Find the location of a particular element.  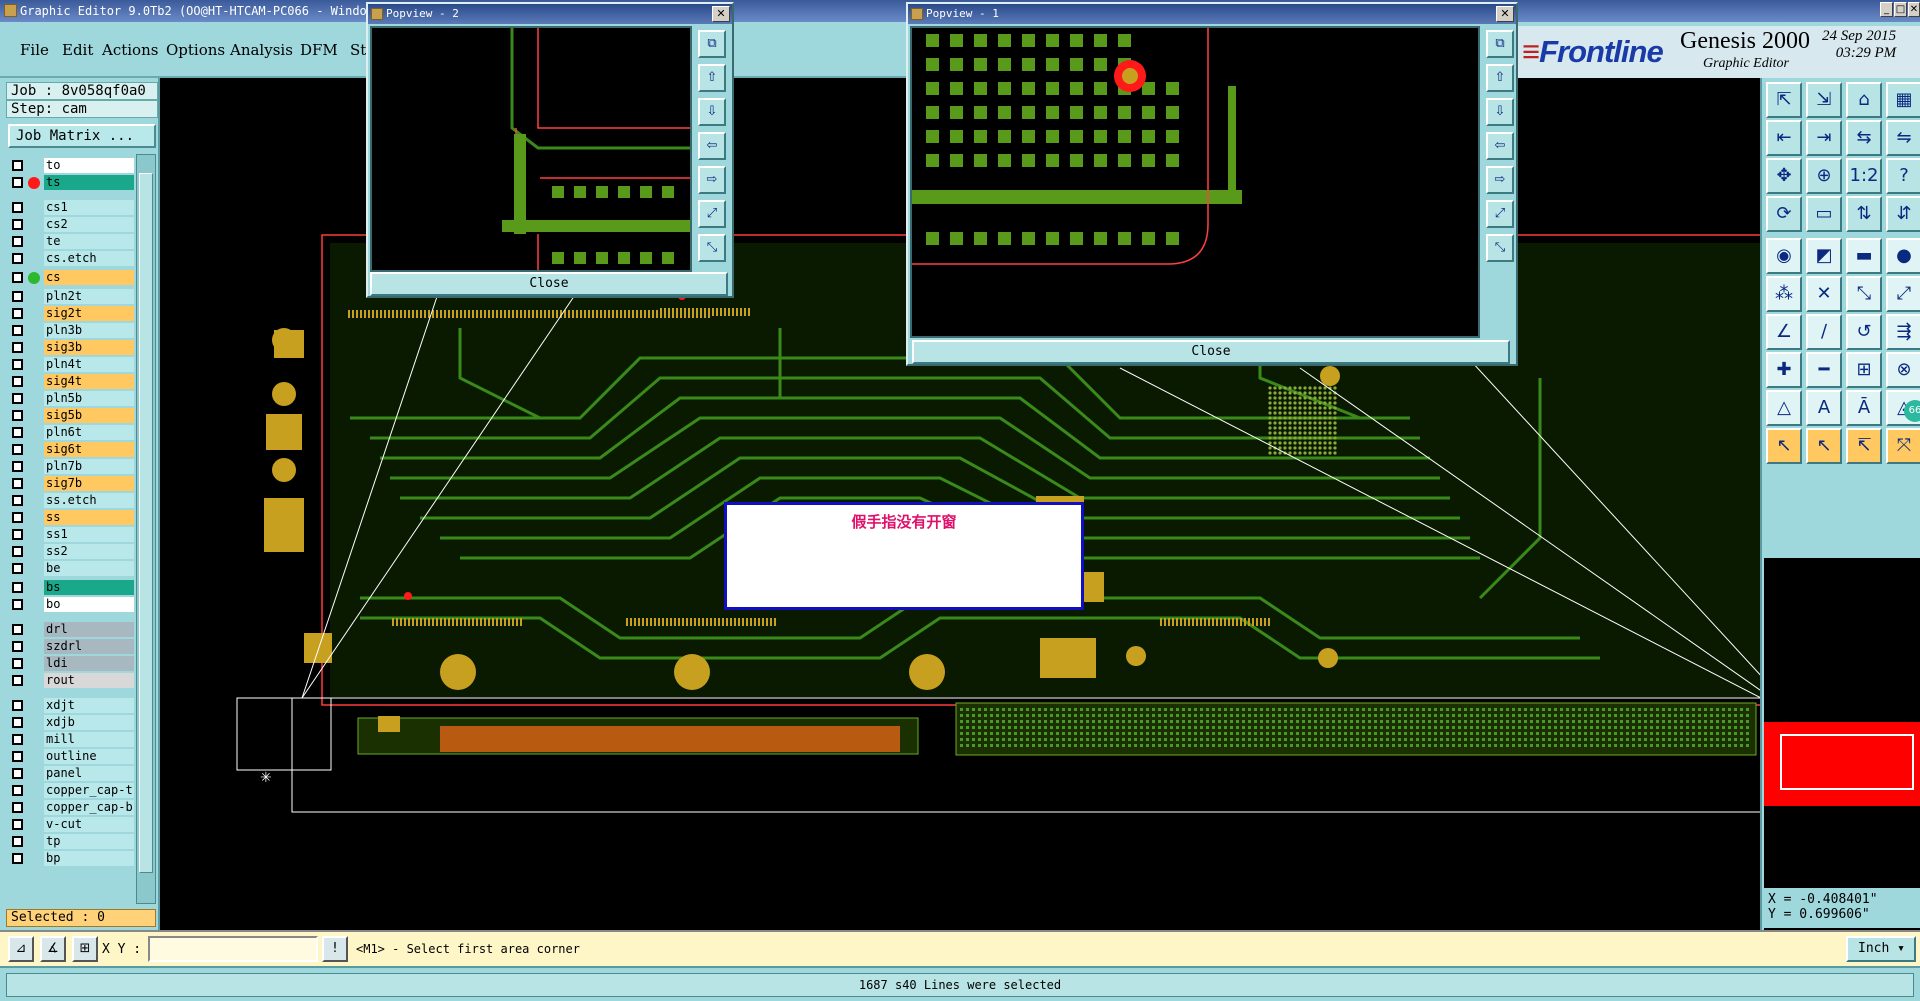

tool-icon-33: △ is located at coordinates (1784, 408).